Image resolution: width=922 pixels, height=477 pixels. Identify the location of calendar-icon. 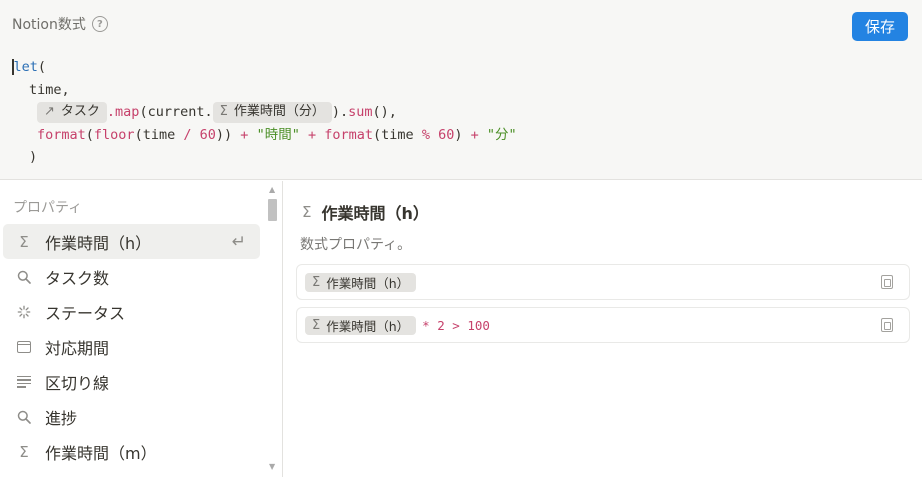
(24, 346).